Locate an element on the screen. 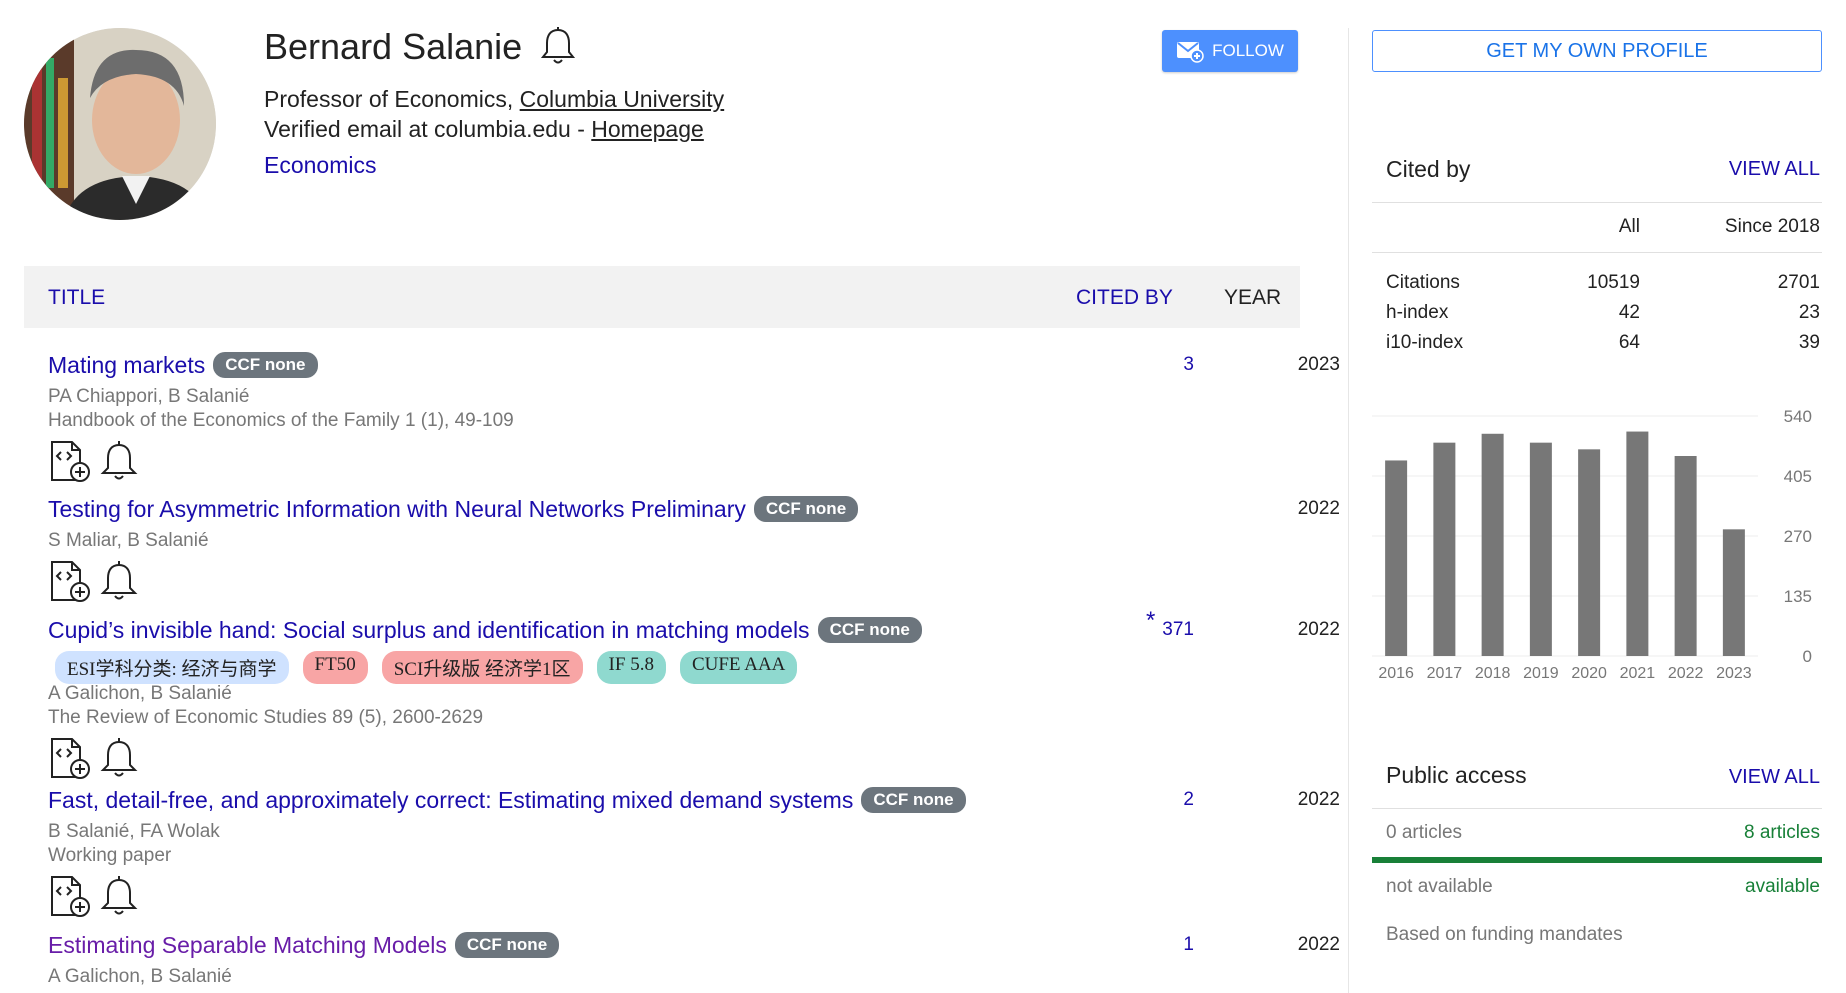 Image resolution: width=1846 pixels, height=993 pixels. not-available-label: not available is located at coordinates (1439, 886).